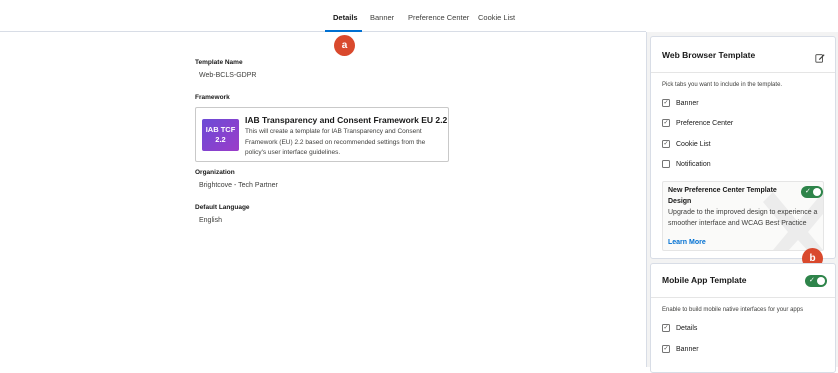  I want to click on new-design-toggle: ✓, so click(812, 192).